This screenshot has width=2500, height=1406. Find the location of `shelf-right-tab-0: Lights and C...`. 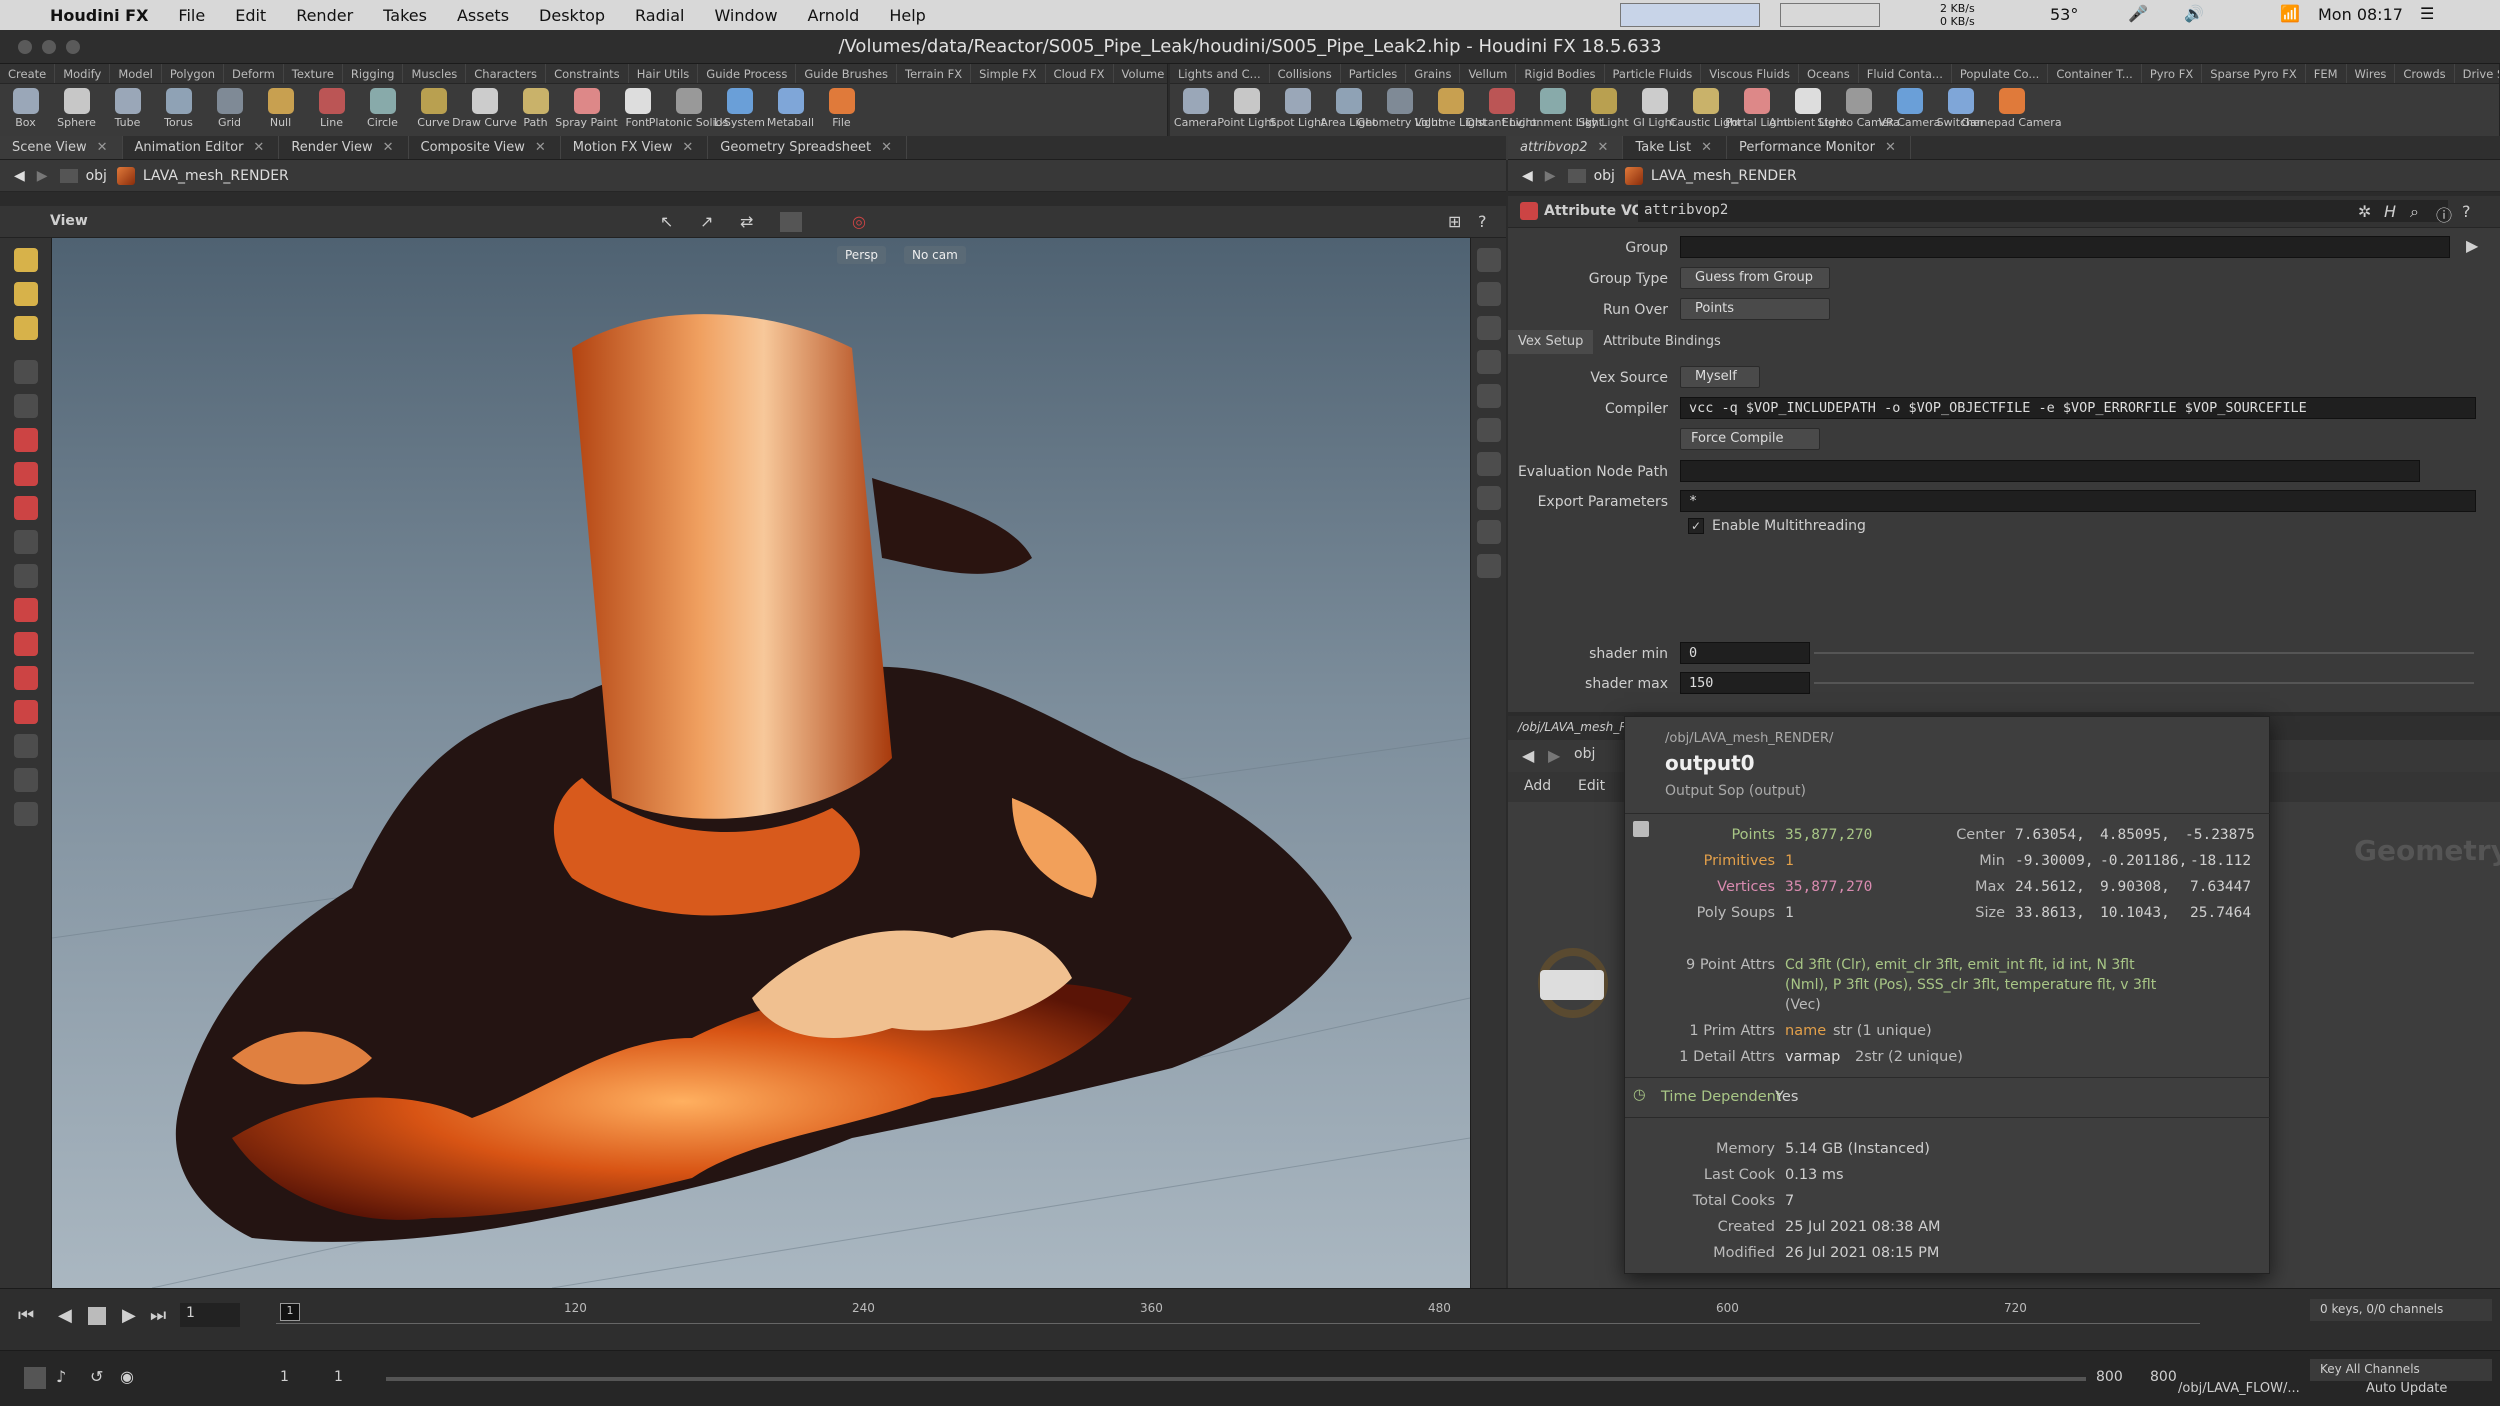

shelf-right-tab-0: Lights and C... is located at coordinates (1220, 73).